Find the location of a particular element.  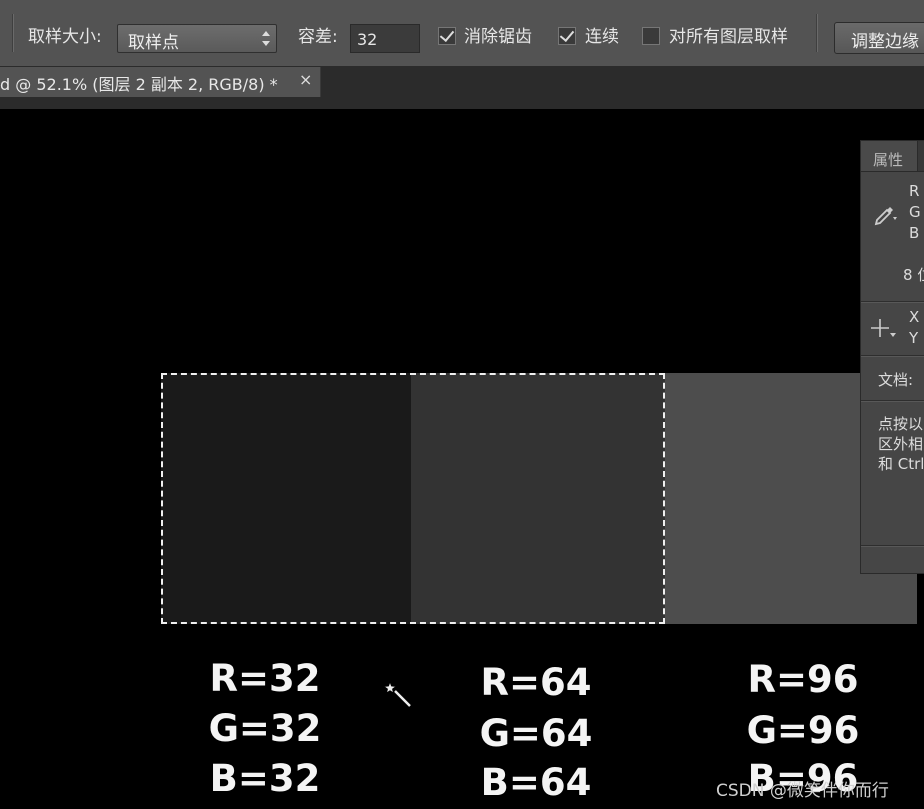

readout-r-label: R is located at coordinates (914, 191).